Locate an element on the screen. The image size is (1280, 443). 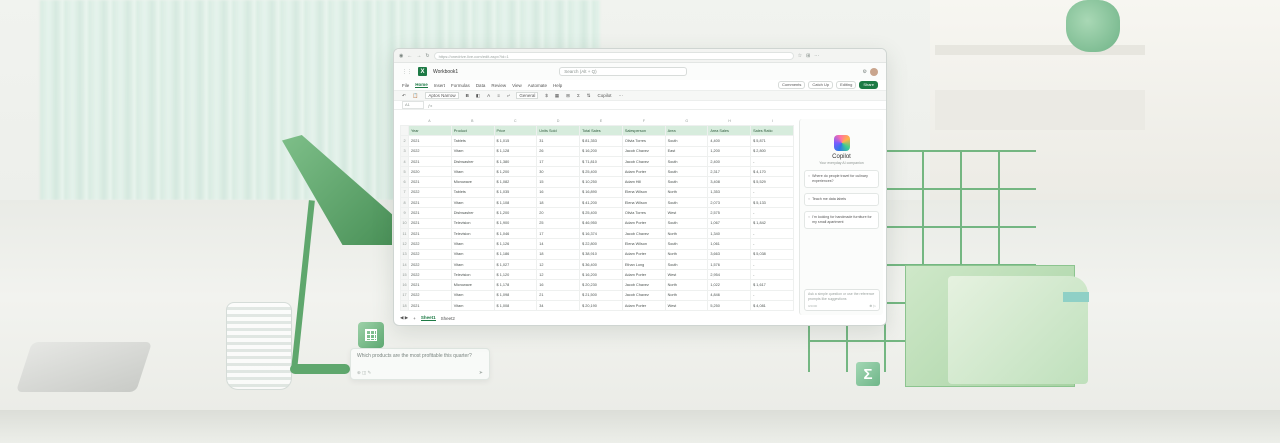
cell: $ 20,190 is located at coordinates (601, 306).